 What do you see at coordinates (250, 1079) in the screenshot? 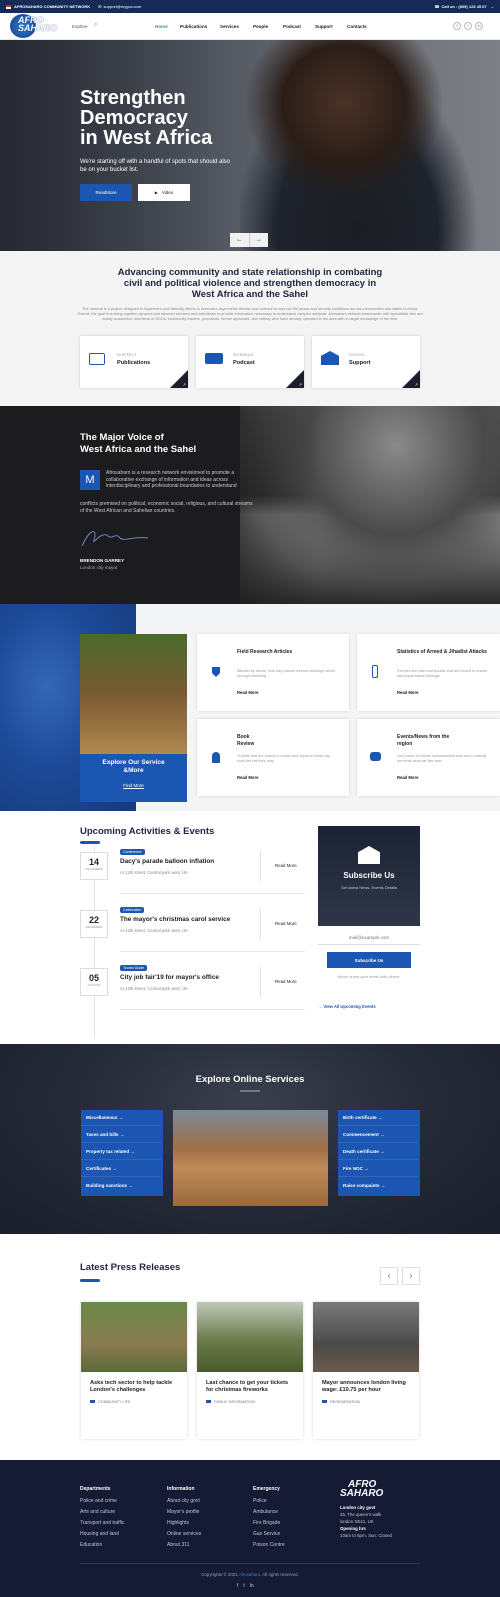
I see `online-heading: Explore Online Services` at bounding box center [250, 1079].